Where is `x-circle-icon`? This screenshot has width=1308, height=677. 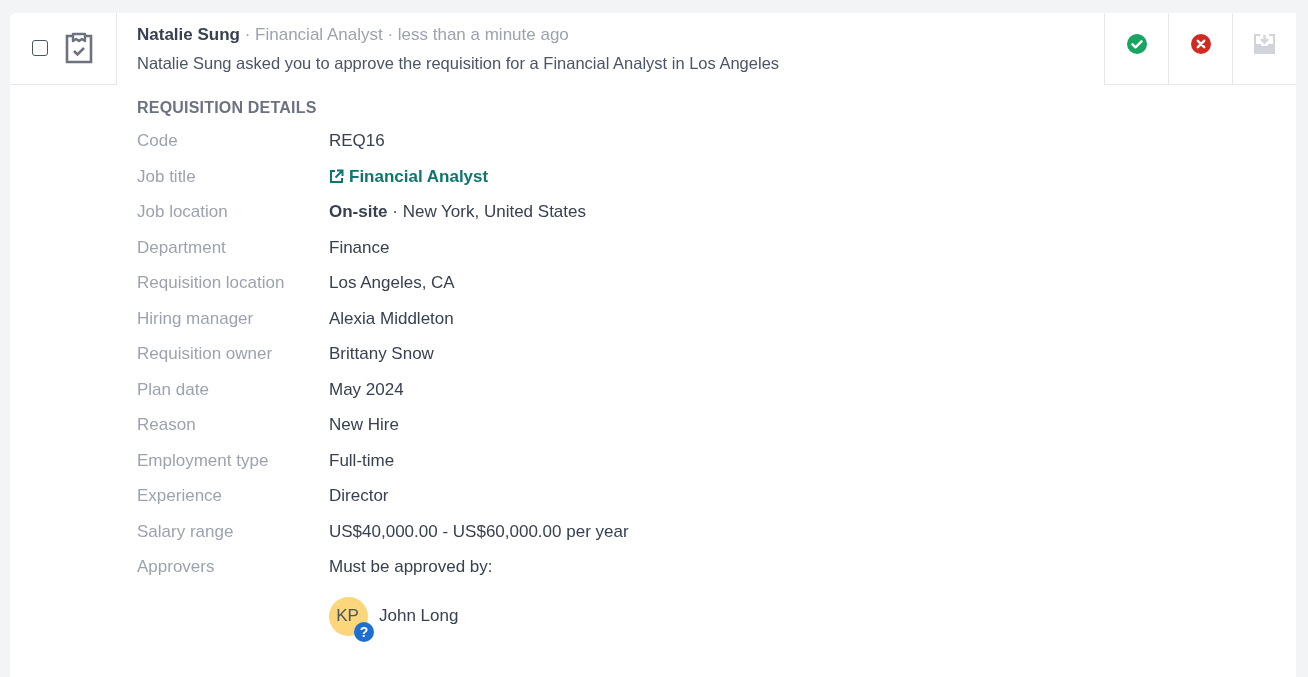
x-circle-icon is located at coordinates (1200, 43).